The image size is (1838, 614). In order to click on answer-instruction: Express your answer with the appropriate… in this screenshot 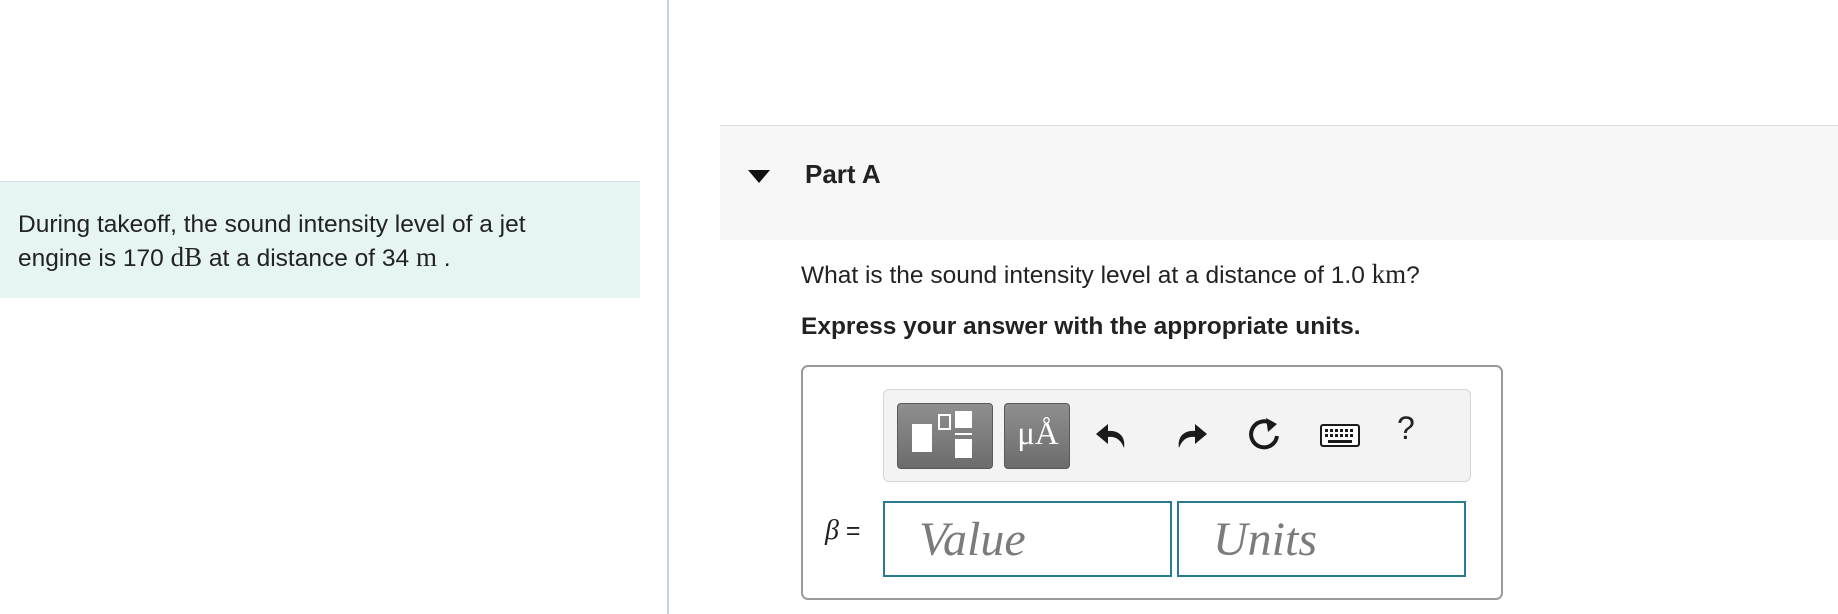, I will do `click(1081, 326)`.